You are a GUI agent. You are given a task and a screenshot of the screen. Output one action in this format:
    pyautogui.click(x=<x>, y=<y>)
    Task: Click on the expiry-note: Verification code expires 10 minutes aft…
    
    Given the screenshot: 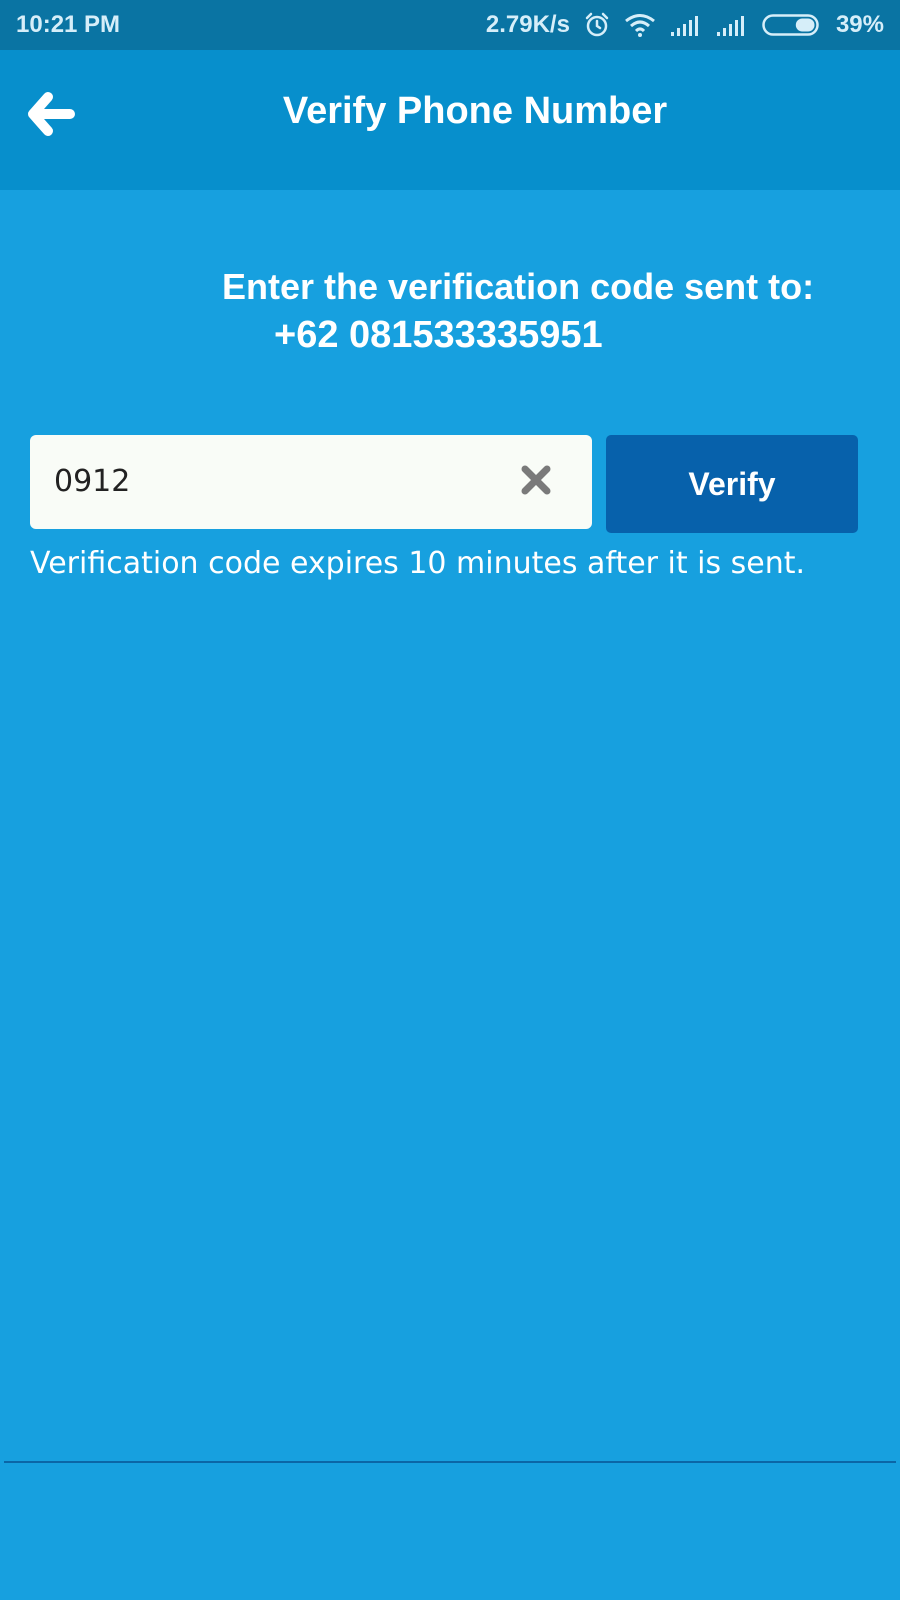 What is the action you would take?
    pyautogui.click(x=418, y=563)
    